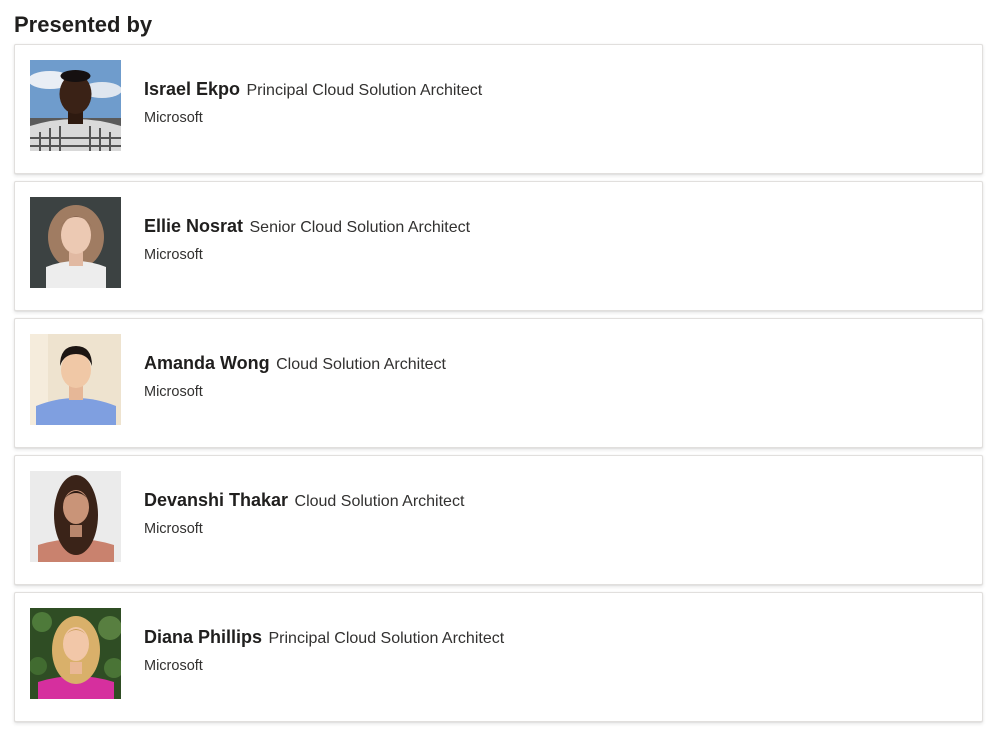 The height and width of the screenshot is (750, 999). Describe the element at coordinates (192, 89) in the screenshot. I see `presenter-name: Israel Ekpo` at that location.